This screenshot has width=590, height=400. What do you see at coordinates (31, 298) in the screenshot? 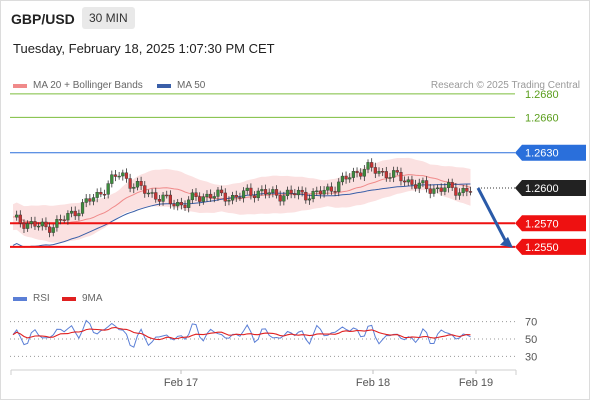
I see `legend-rsi: RSI` at bounding box center [31, 298].